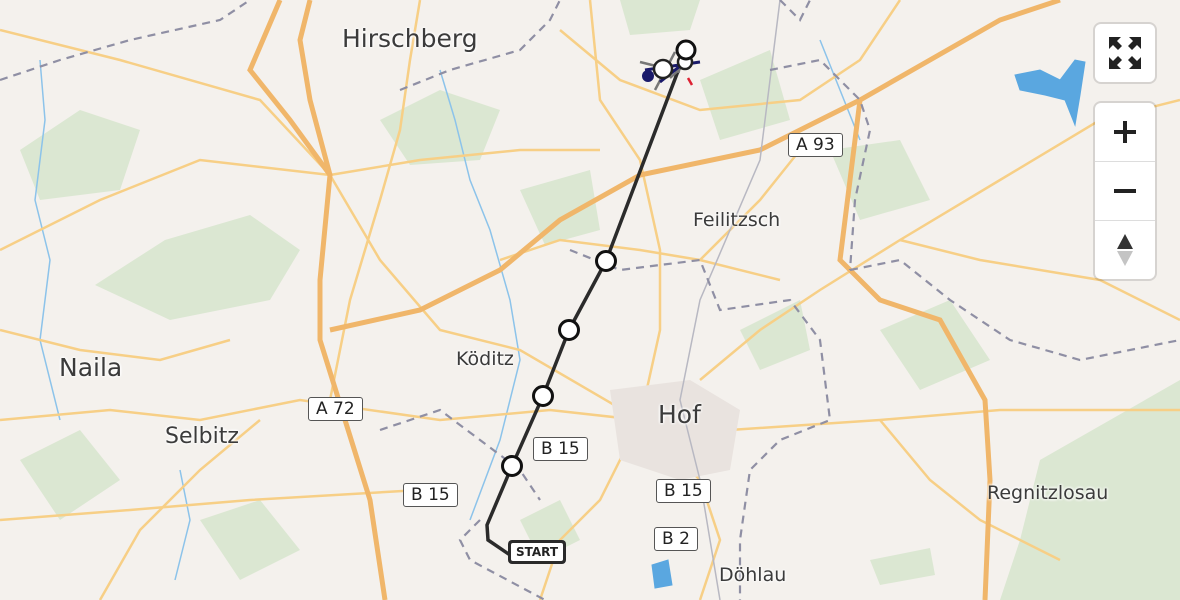 The image size is (1180, 600). What do you see at coordinates (485, 359) in the screenshot?
I see `place-label-koditz: Köditz` at bounding box center [485, 359].